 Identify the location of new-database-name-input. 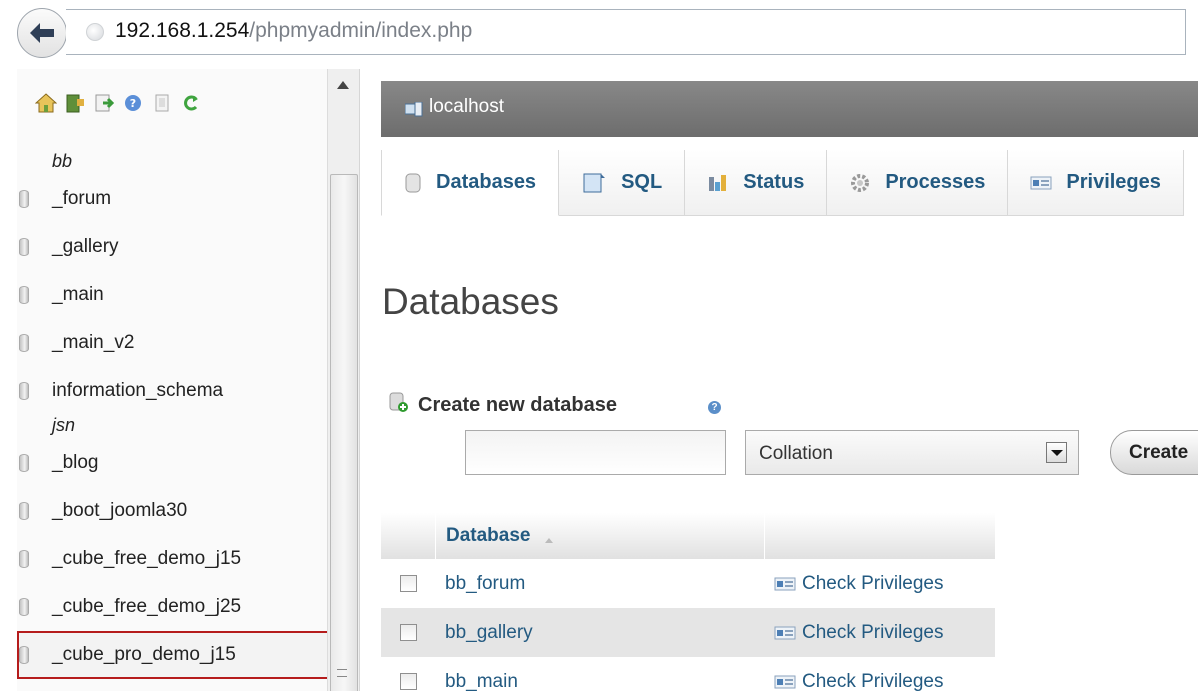
(595, 452).